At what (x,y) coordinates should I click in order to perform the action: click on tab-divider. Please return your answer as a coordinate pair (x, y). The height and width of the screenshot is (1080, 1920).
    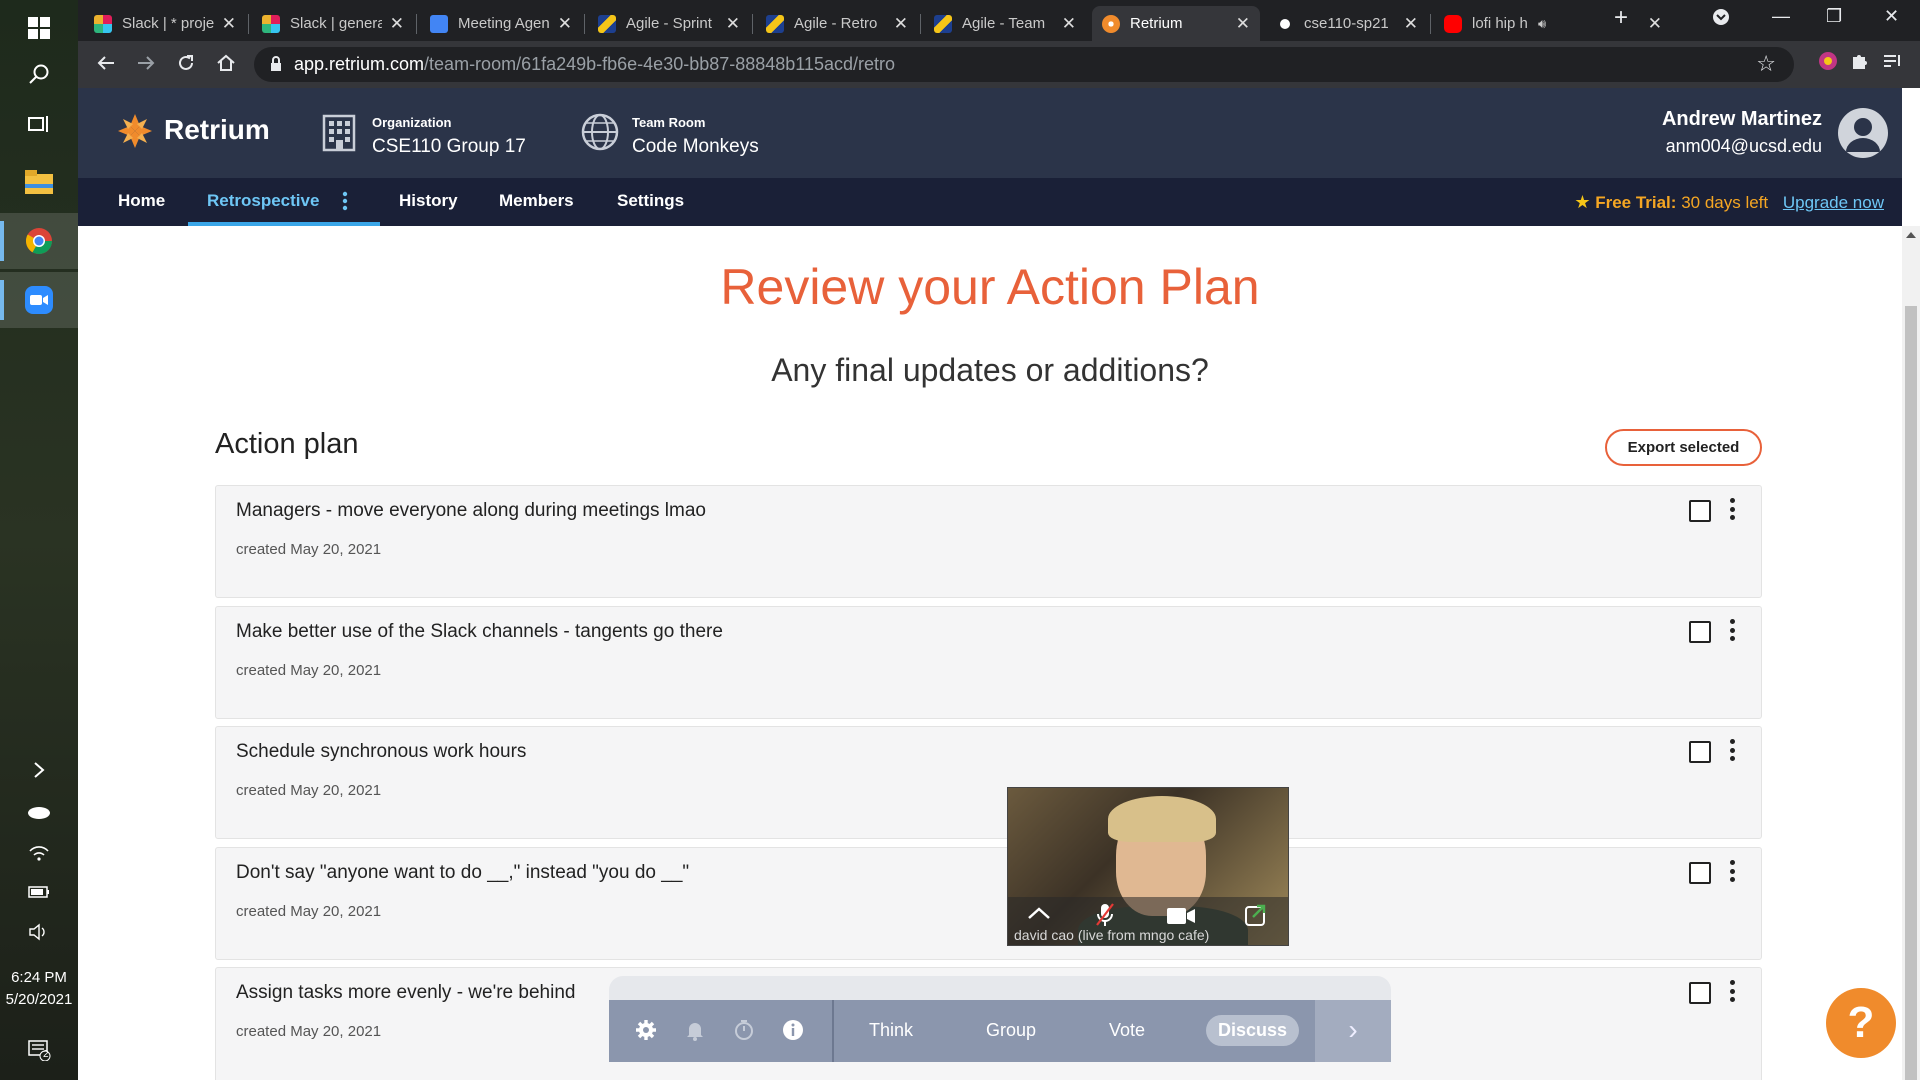
    Looking at the image, I should click on (416, 24).